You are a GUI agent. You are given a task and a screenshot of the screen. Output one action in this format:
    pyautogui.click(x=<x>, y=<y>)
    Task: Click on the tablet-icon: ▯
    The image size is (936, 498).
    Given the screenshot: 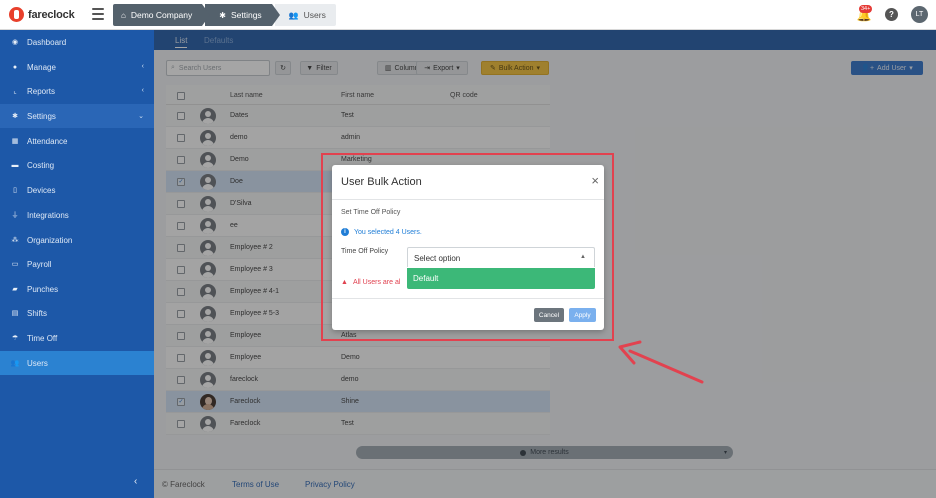 What is the action you would take?
    pyautogui.click(x=15, y=190)
    